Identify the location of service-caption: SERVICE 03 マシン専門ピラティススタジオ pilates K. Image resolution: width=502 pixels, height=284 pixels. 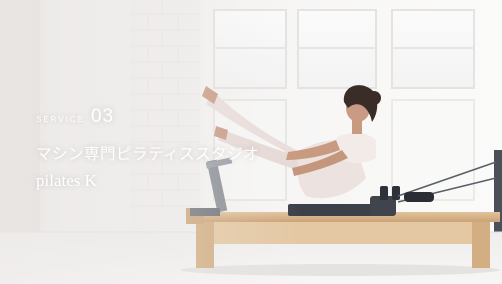
(147, 148).